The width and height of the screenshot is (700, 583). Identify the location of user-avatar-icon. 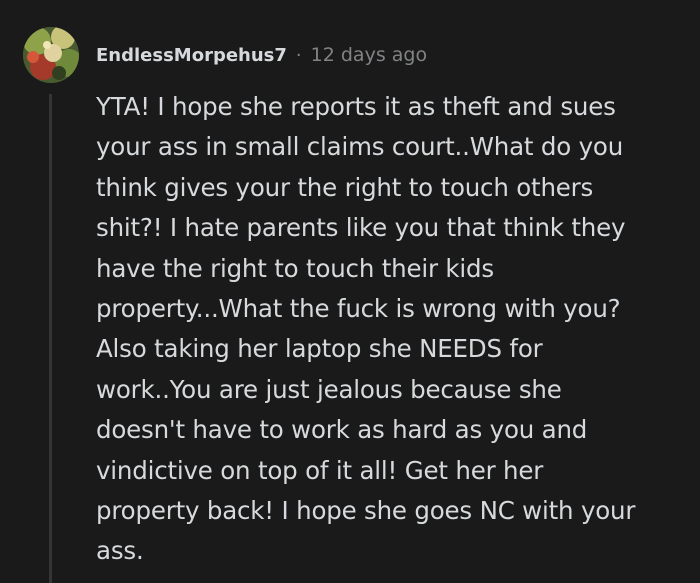
(51, 55).